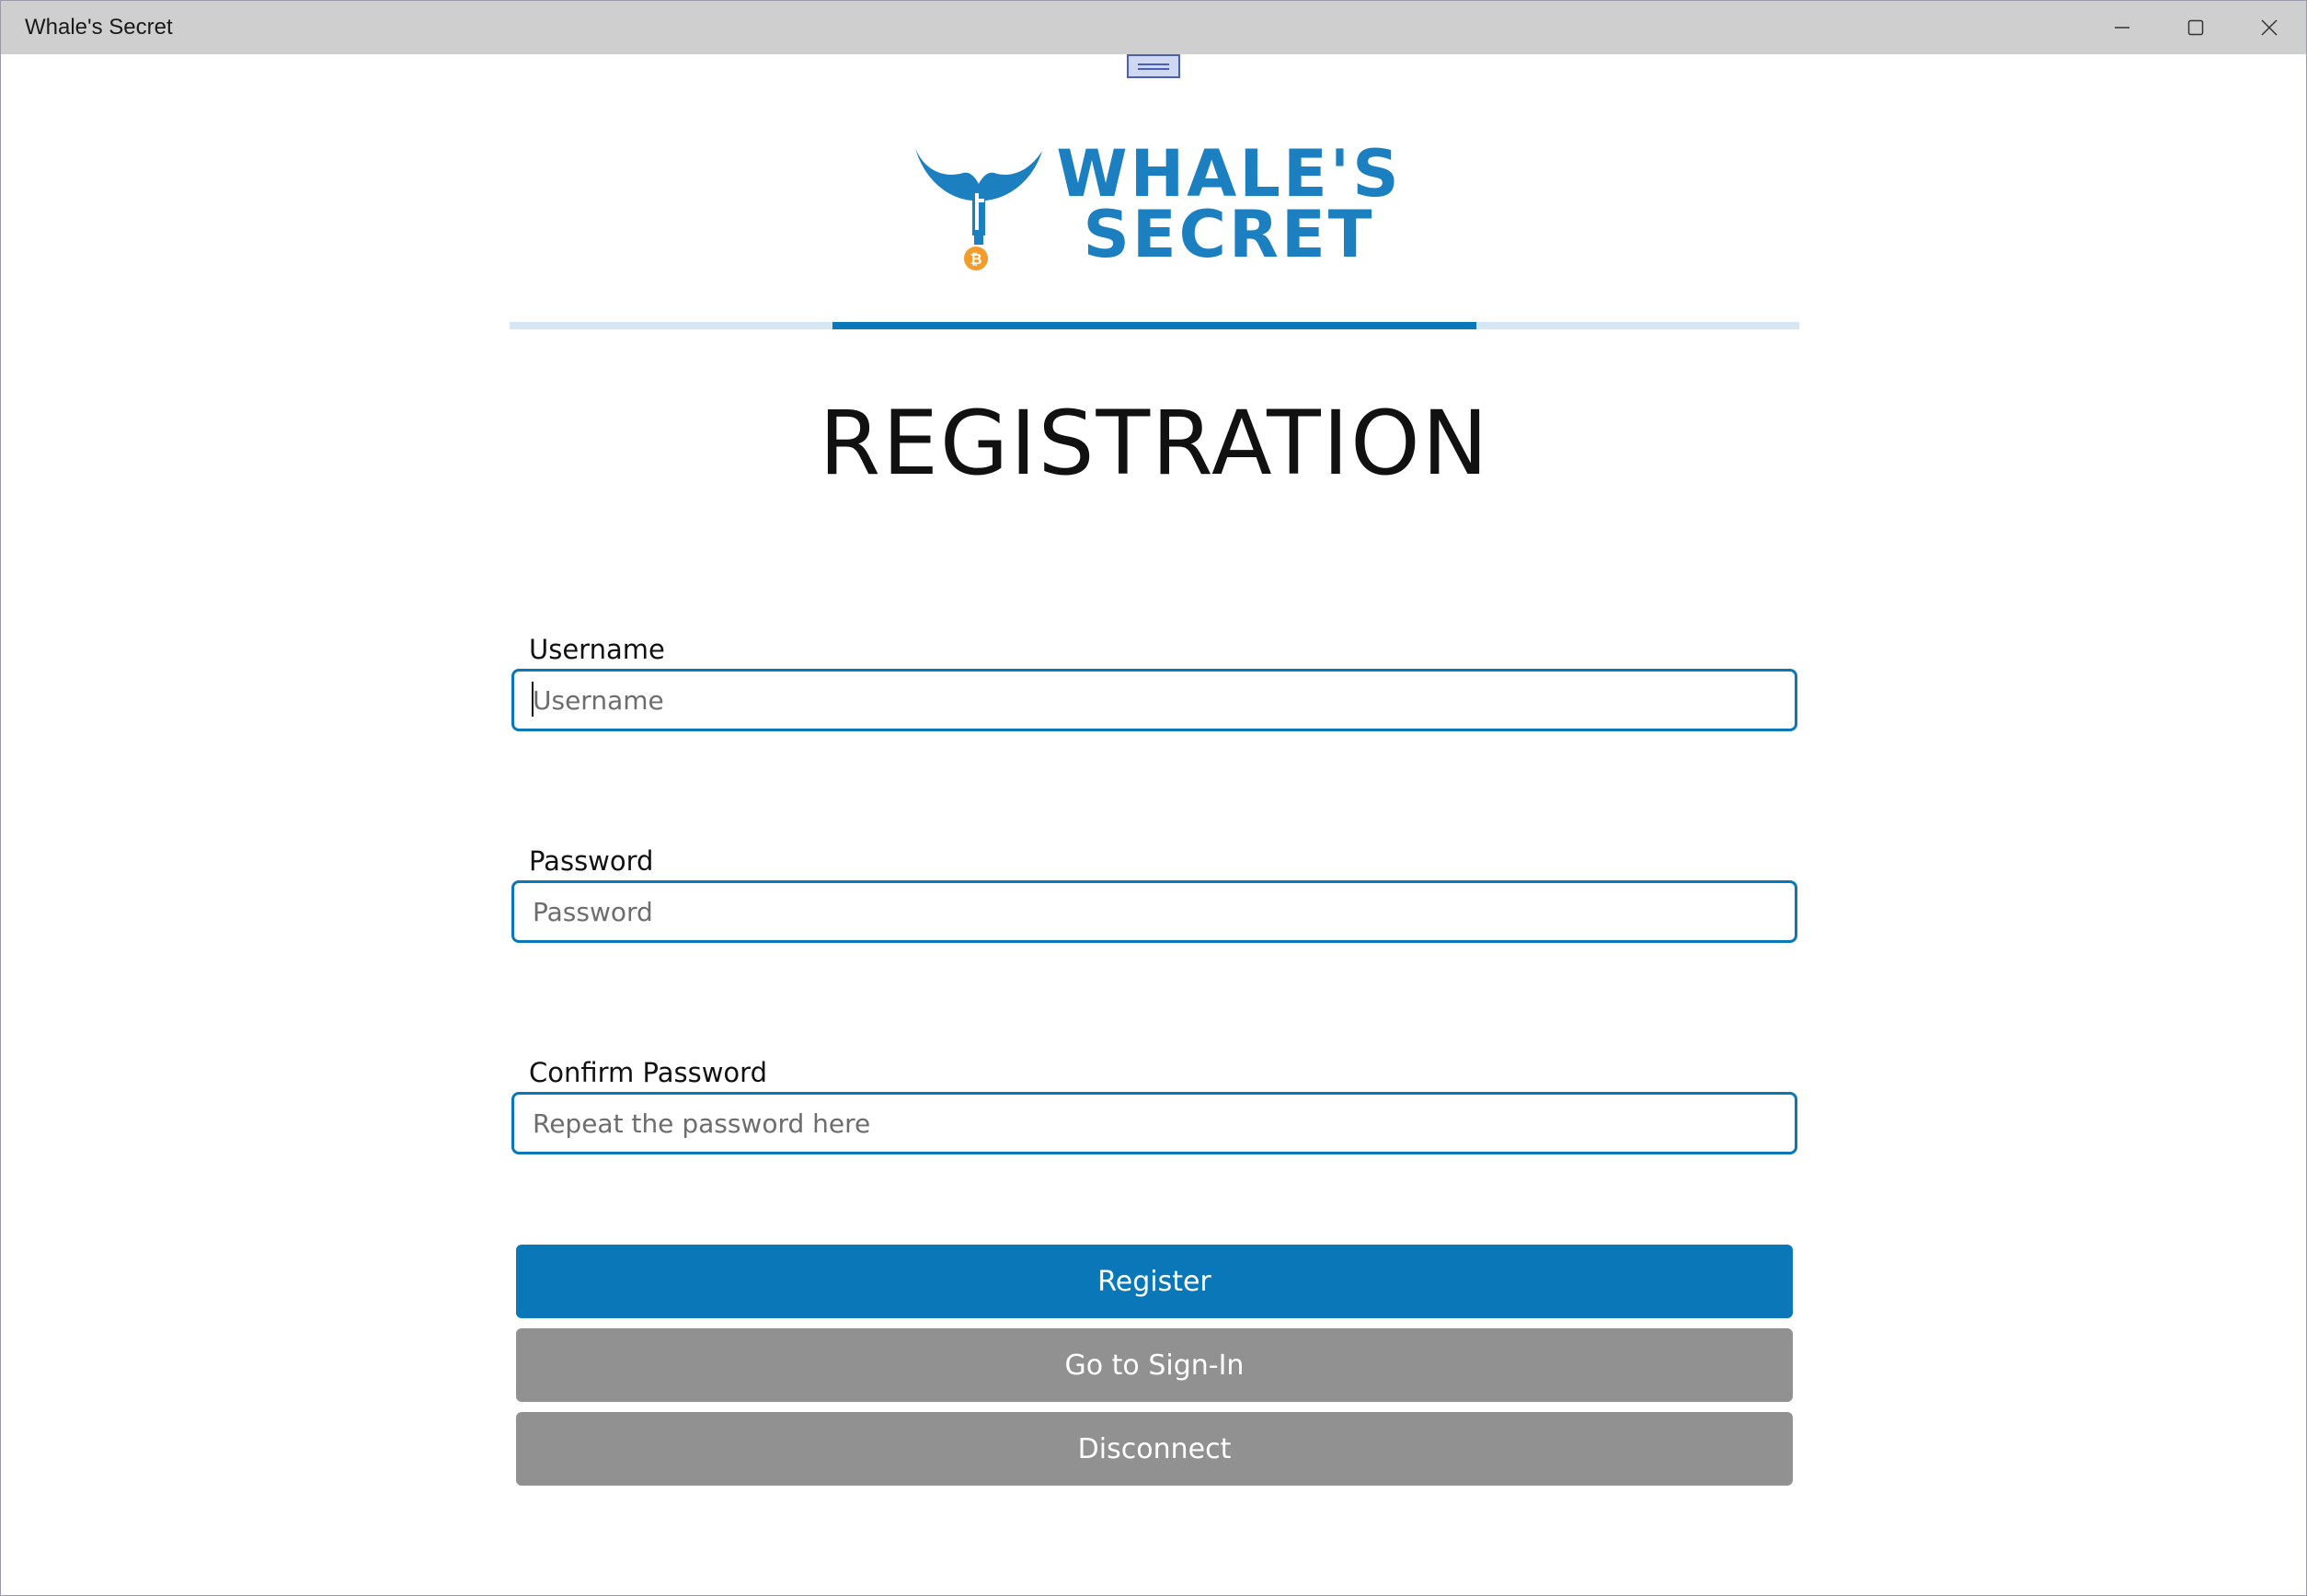  Describe the element at coordinates (1154, 1281) in the screenshot. I see `register-button: Register` at that location.